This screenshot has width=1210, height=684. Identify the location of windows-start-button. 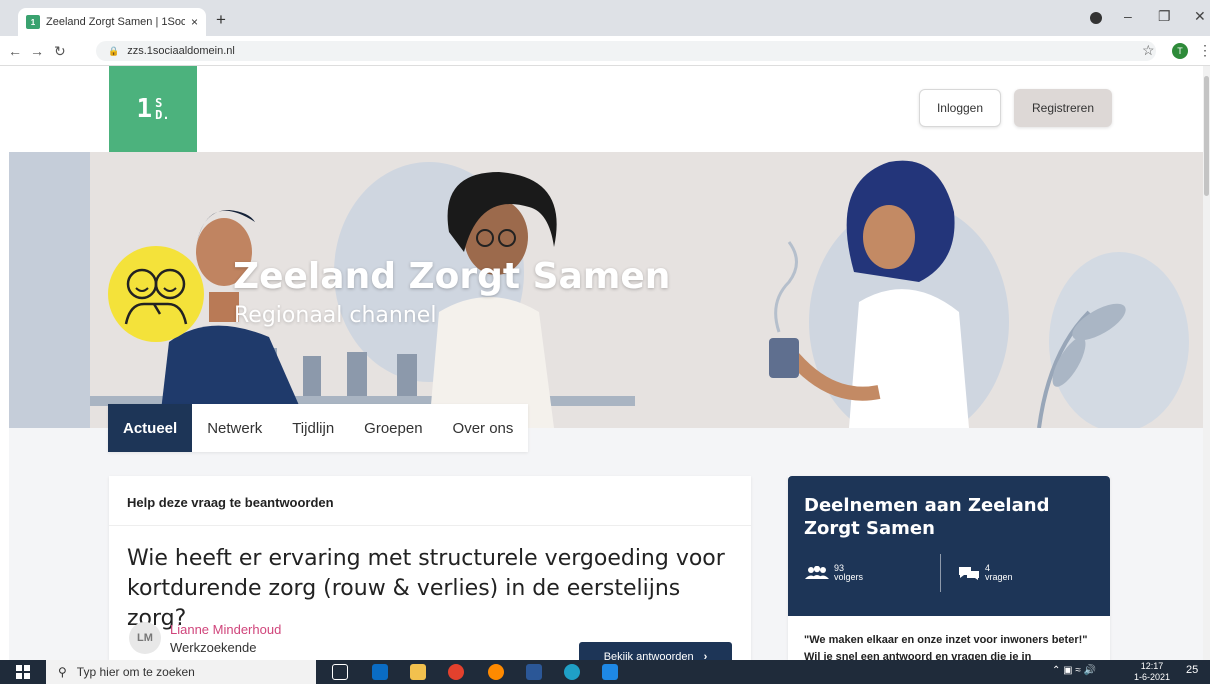
(23, 672).